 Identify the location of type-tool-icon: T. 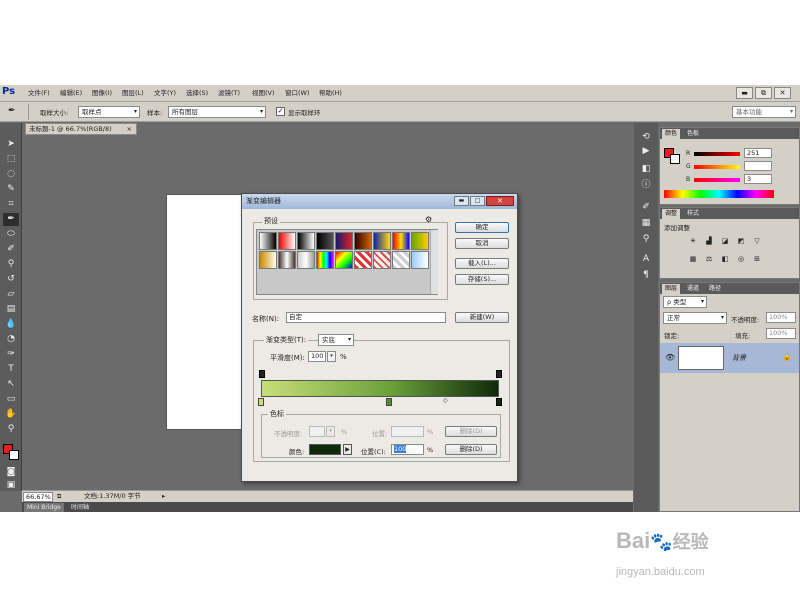
(11, 369).